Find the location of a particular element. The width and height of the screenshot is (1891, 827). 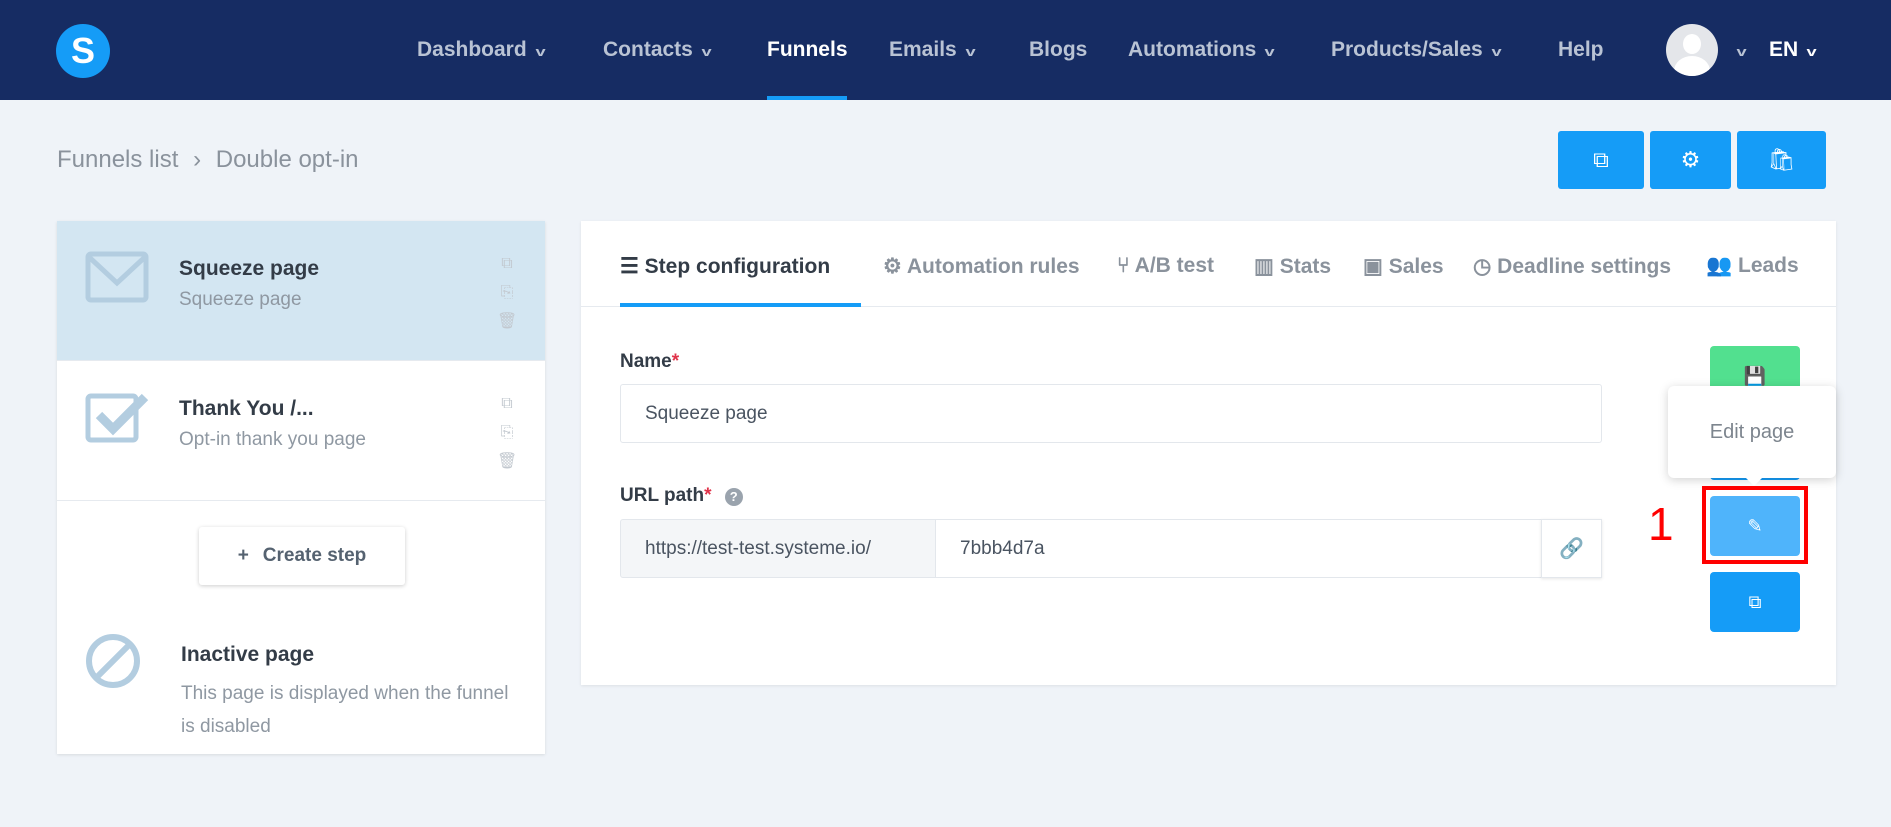

nav-label: Help is located at coordinates (1581, 49).